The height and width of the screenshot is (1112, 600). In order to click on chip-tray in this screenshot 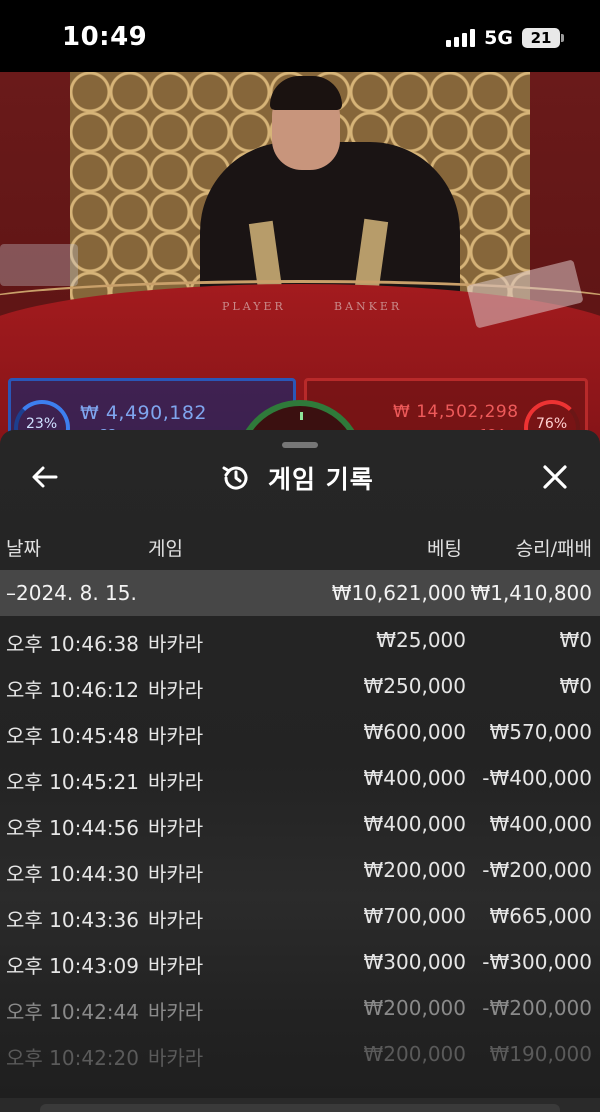, I will do `click(39, 265)`.